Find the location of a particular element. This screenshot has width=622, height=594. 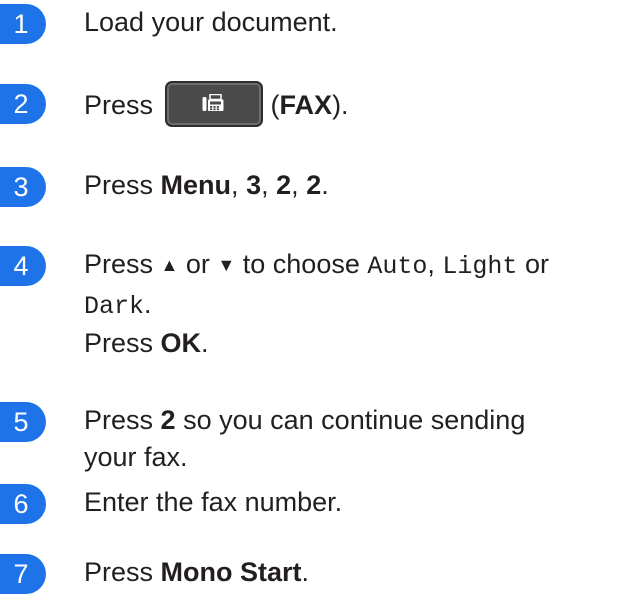

step-text: Press Menu, 3, 2, 2. is located at coordinates (344, 185).